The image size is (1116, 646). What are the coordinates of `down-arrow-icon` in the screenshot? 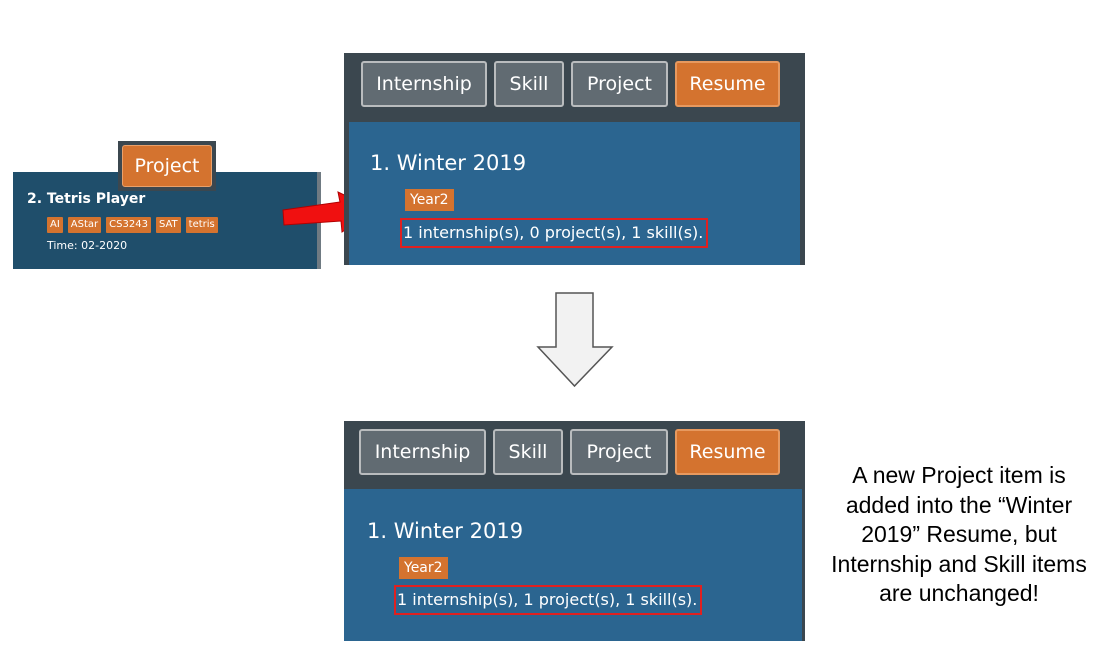 It's located at (575, 340).